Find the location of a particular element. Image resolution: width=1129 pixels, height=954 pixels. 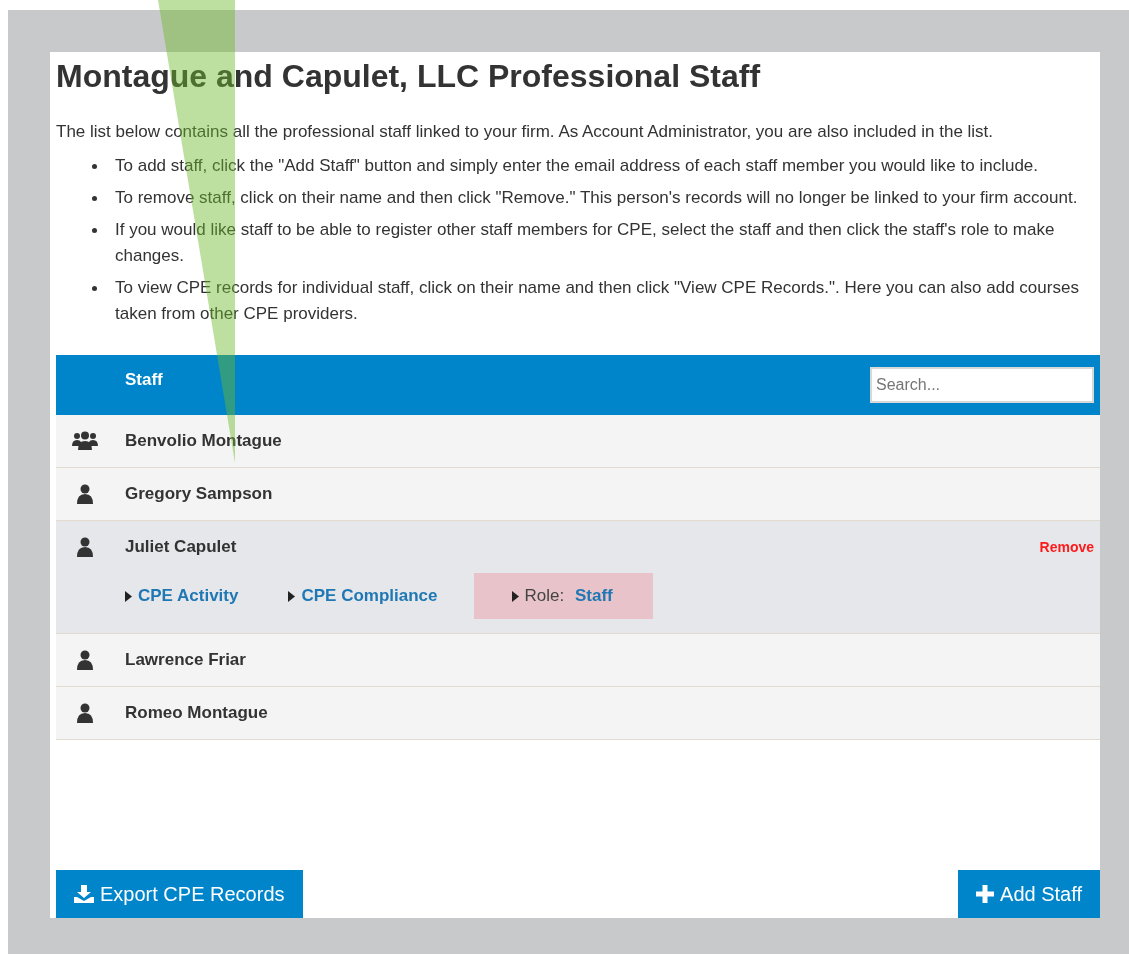

staff-row: Juliet Capulet Remove CPE Activity CPE Compliance Role: Staff is located at coordinates (578, 577).